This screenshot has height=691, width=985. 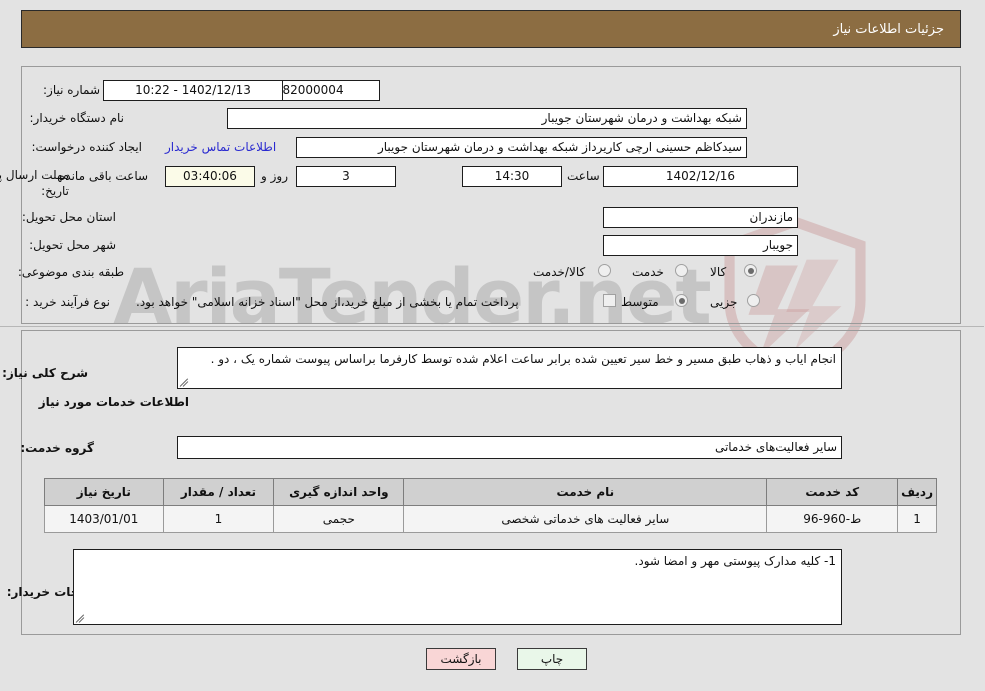 I want to click on radio-category-goods-service, so click(x=605, y=270).